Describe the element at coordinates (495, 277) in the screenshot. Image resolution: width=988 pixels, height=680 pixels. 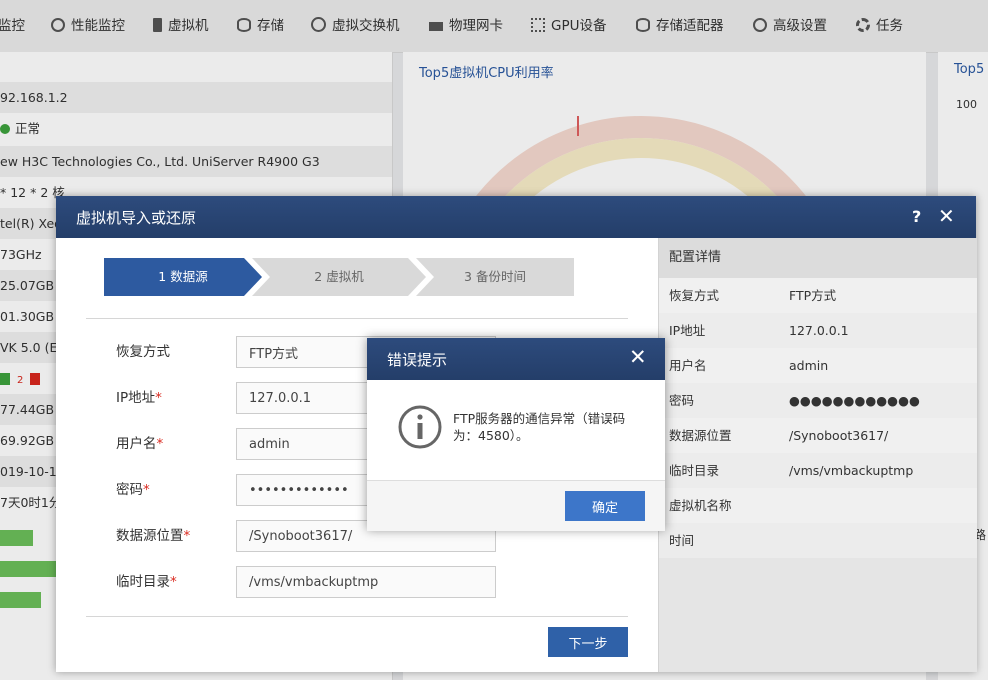
I see `step-backup-time: 3 备份时间` at that location.